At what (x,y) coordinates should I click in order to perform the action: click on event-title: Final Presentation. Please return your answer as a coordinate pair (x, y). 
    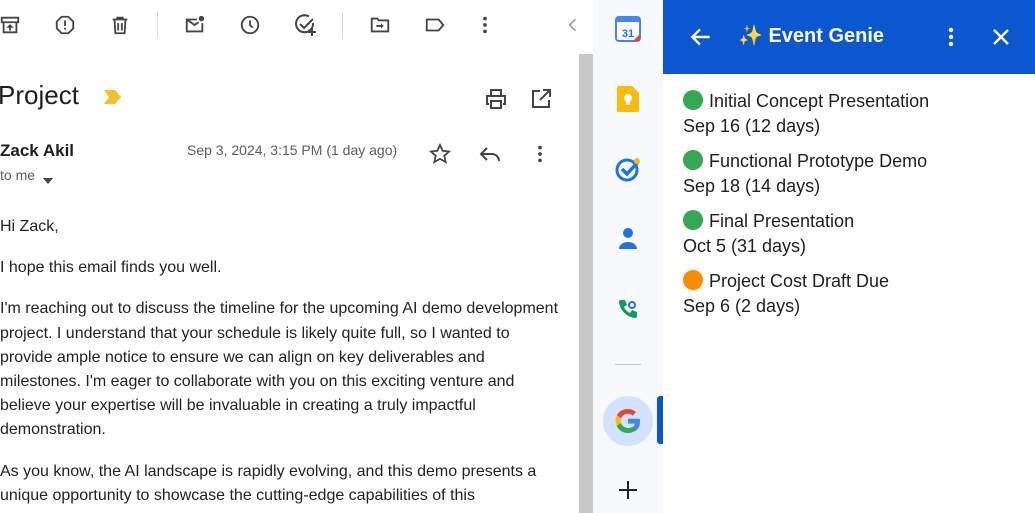
    Looking at the image, I should click on (782, 221).